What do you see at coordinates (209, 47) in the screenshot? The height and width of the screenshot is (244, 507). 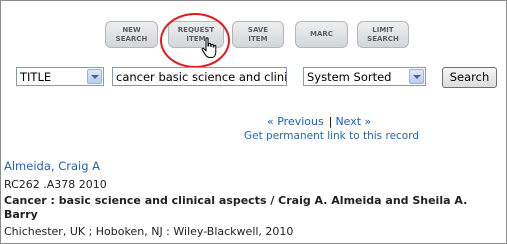 I see `hand-pointer-icon` at bounding box center [209, 47].